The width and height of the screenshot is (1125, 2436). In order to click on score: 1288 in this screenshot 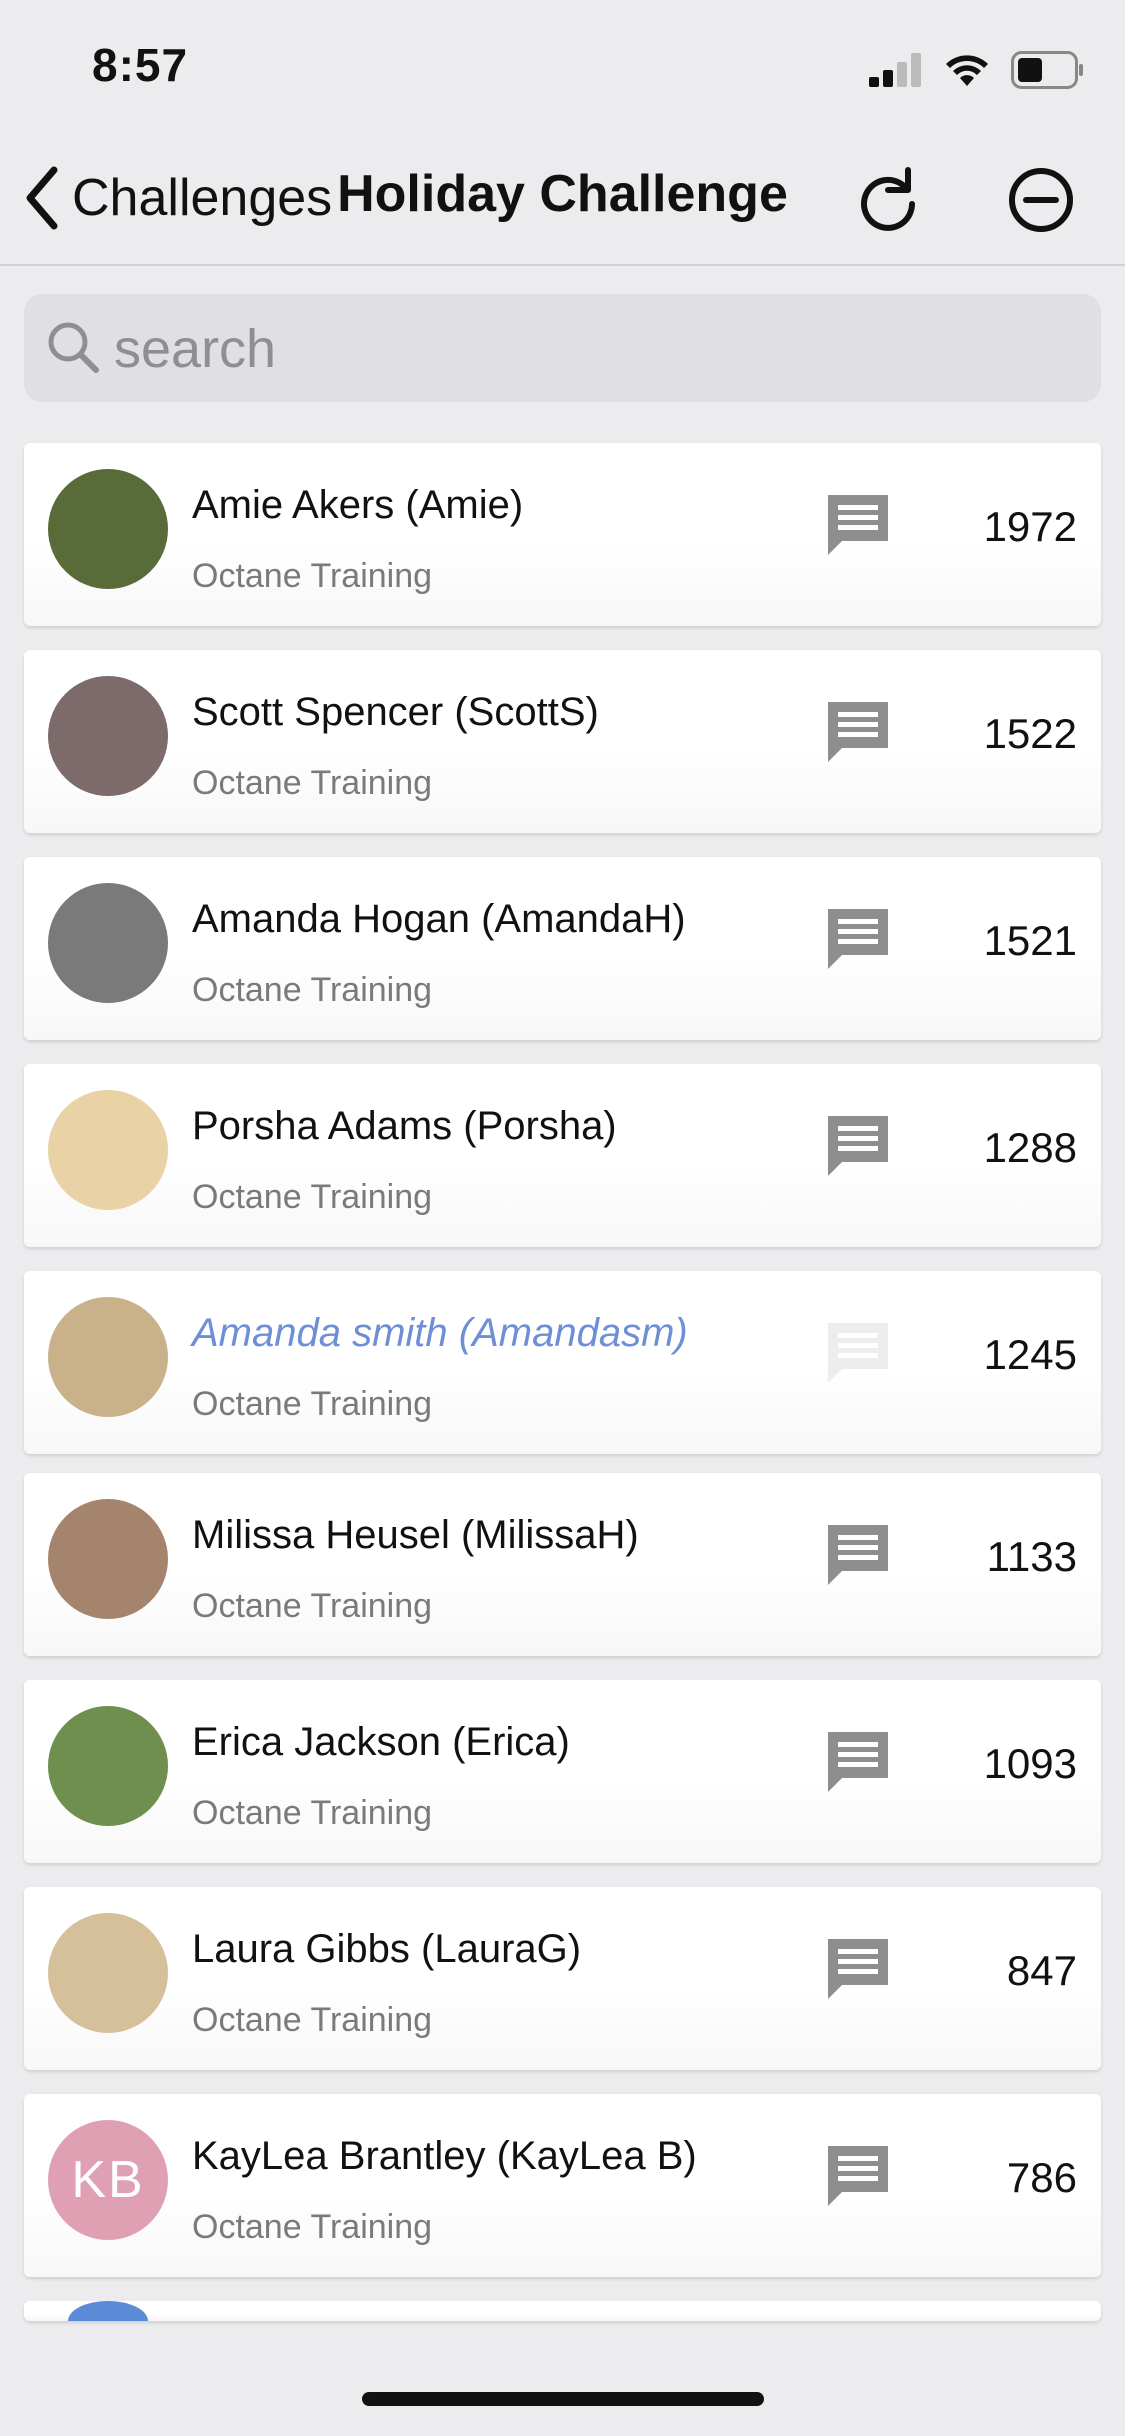, I will do `click(1030, 1147)`.